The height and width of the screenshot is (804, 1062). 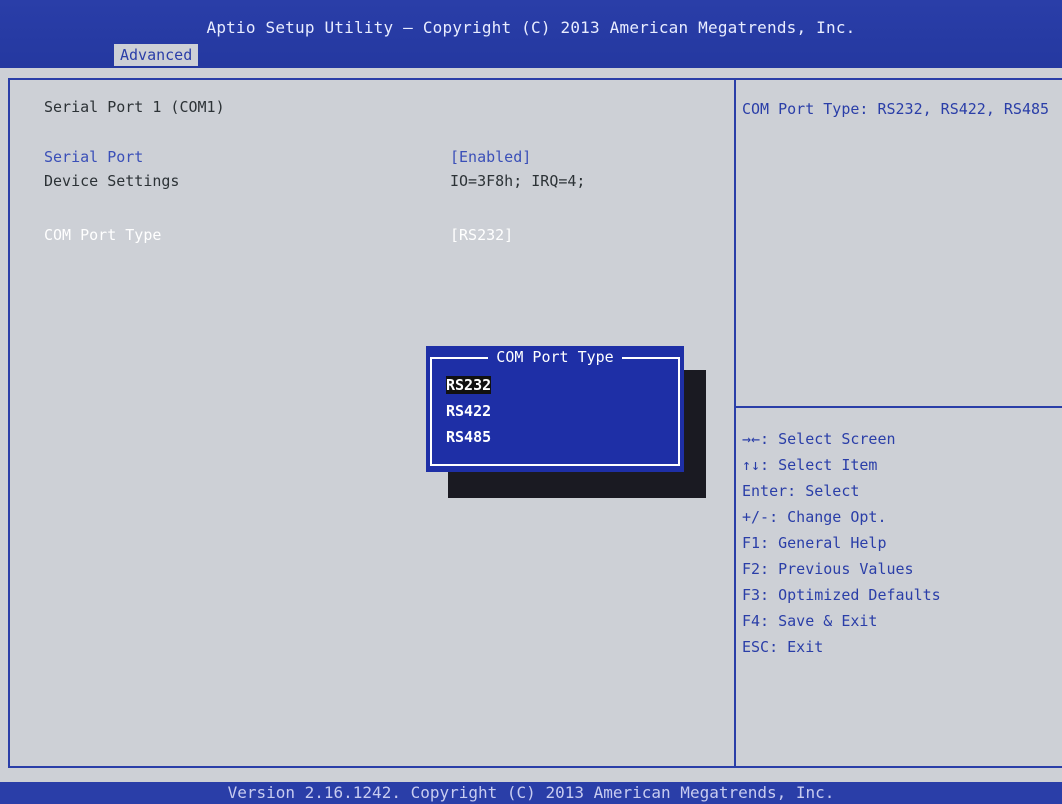 I want to click on setting-value: IO=3F8h; IRQ=4;, so click(x=518, y=181).